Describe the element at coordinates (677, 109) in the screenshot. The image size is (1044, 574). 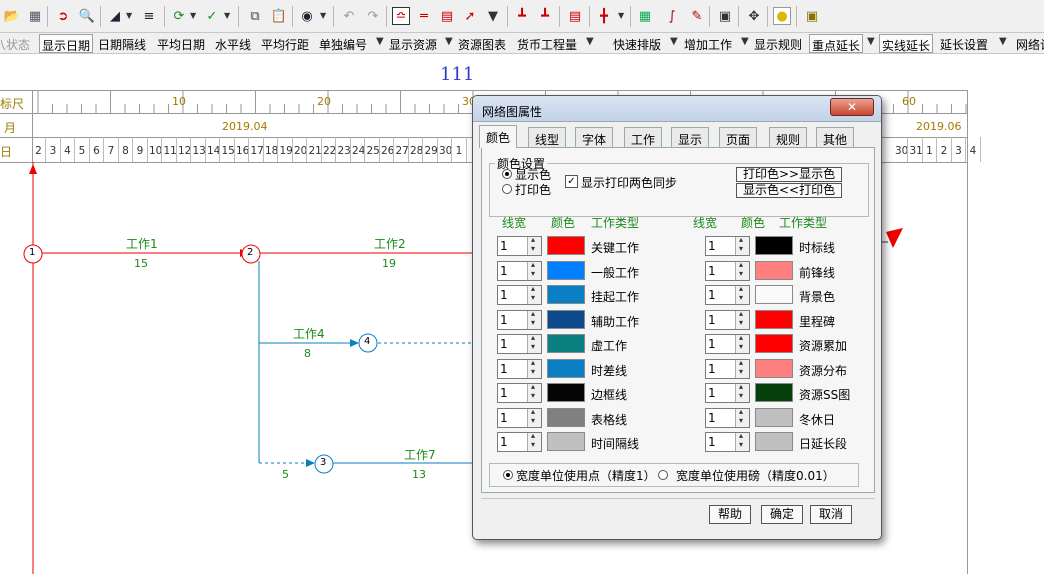
I see `dialog-titlebar: 网络图属性 ✕` at that location.